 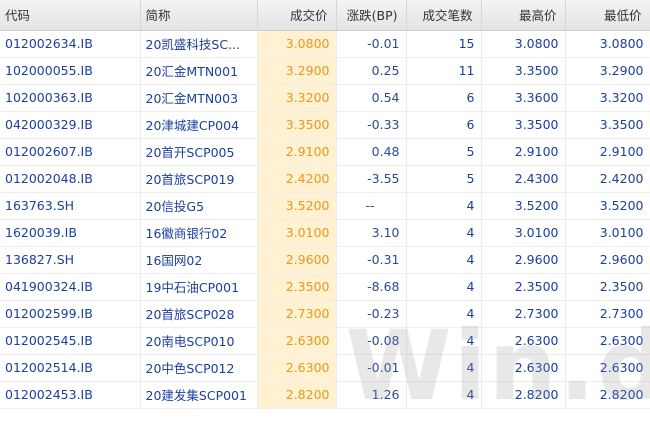 What do you see at coordinates (70, 368) in the screenshot?
I see `cell-code: 012002514.IB` at bounding box center [70, 368].